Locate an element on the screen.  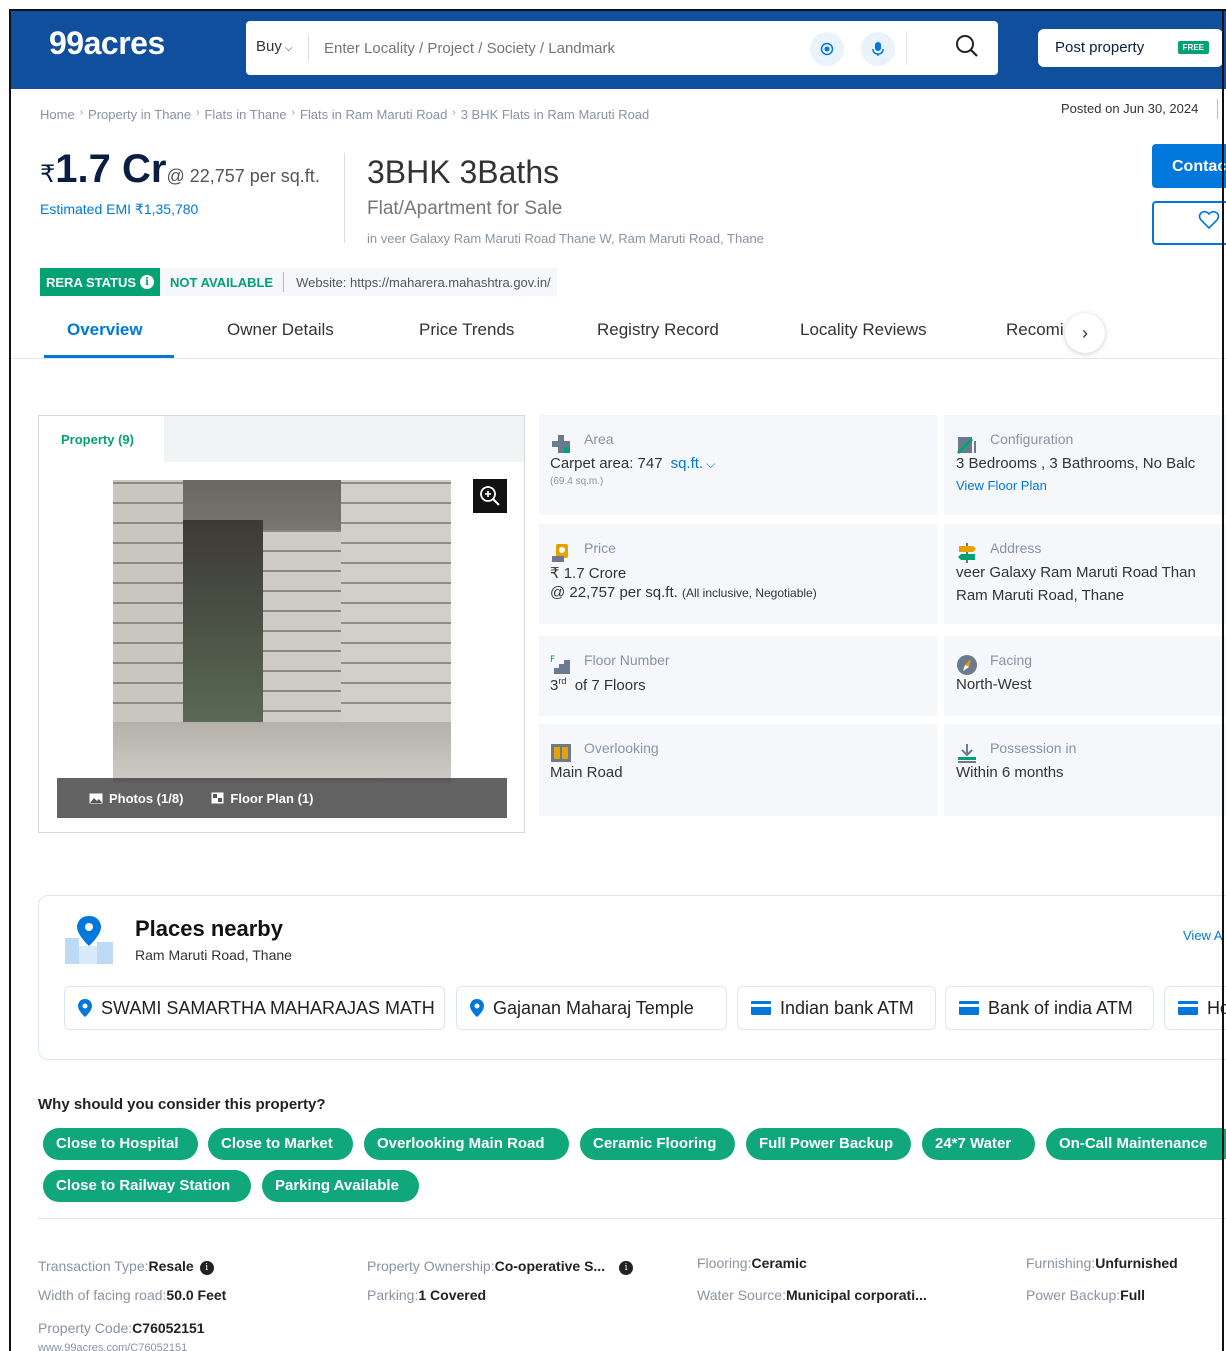
location-target-icon is located at coordinates (827, 49).